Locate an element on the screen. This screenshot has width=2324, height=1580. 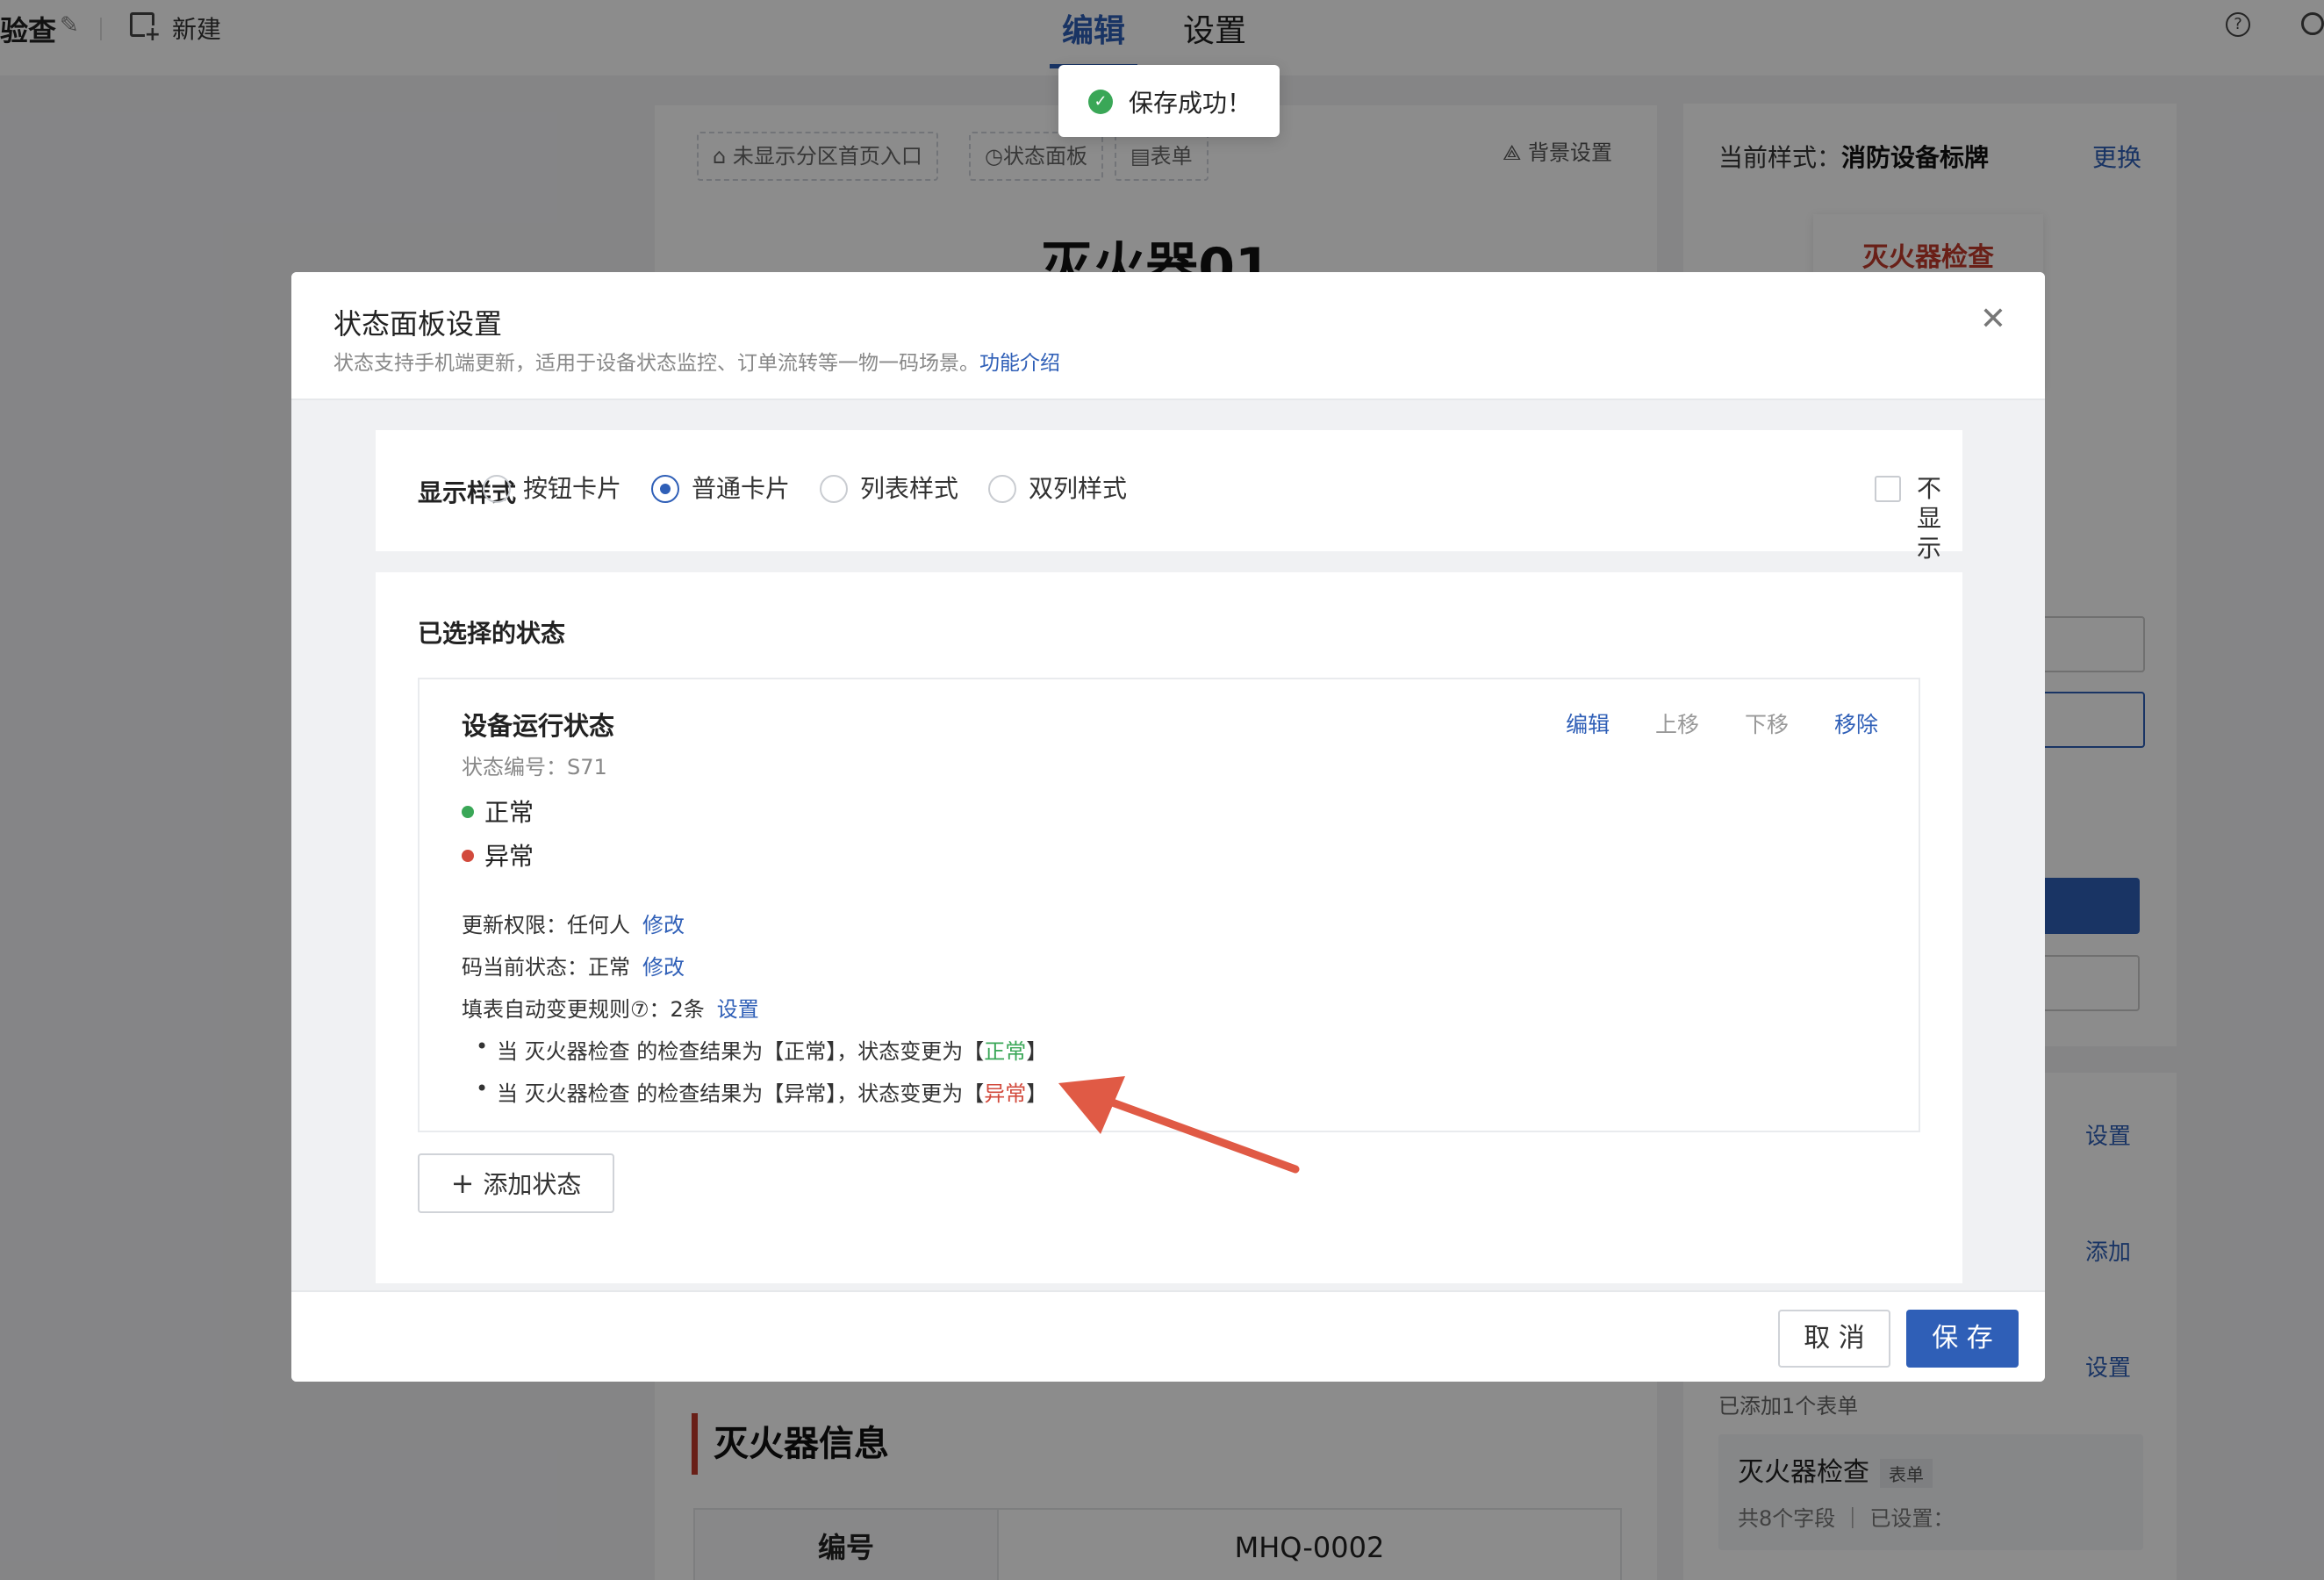
selected-status-title: 已选择的状态 is located at coordinates (492, 634).